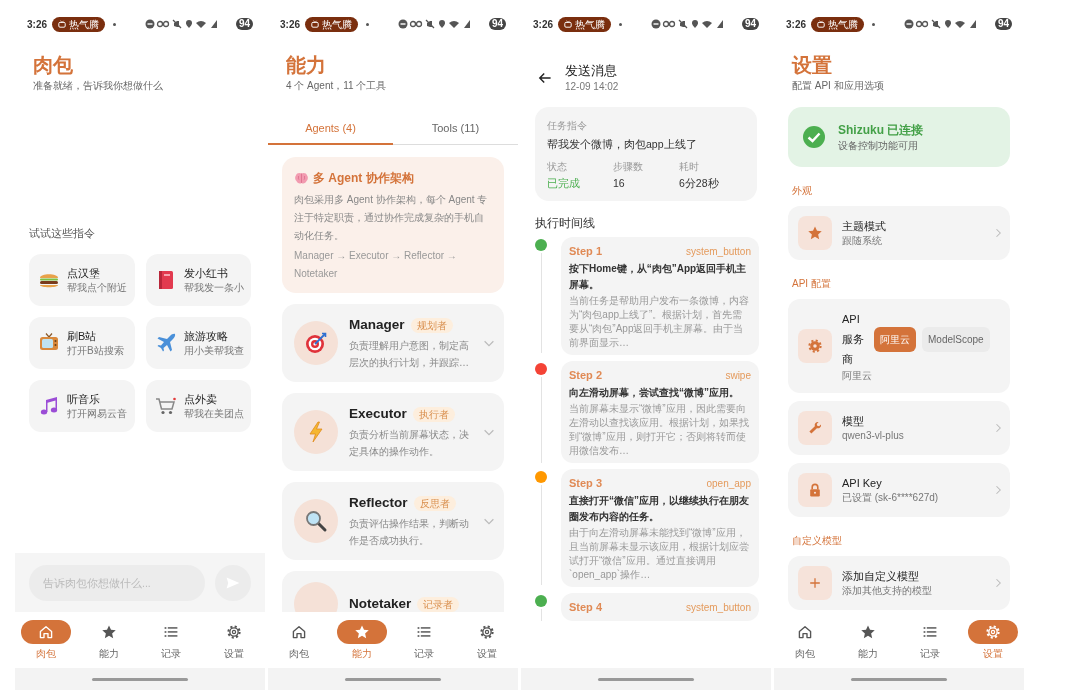 This screenshot has height=693, width=1080. I want to click on agent-name: Manager, so click(377, 325).